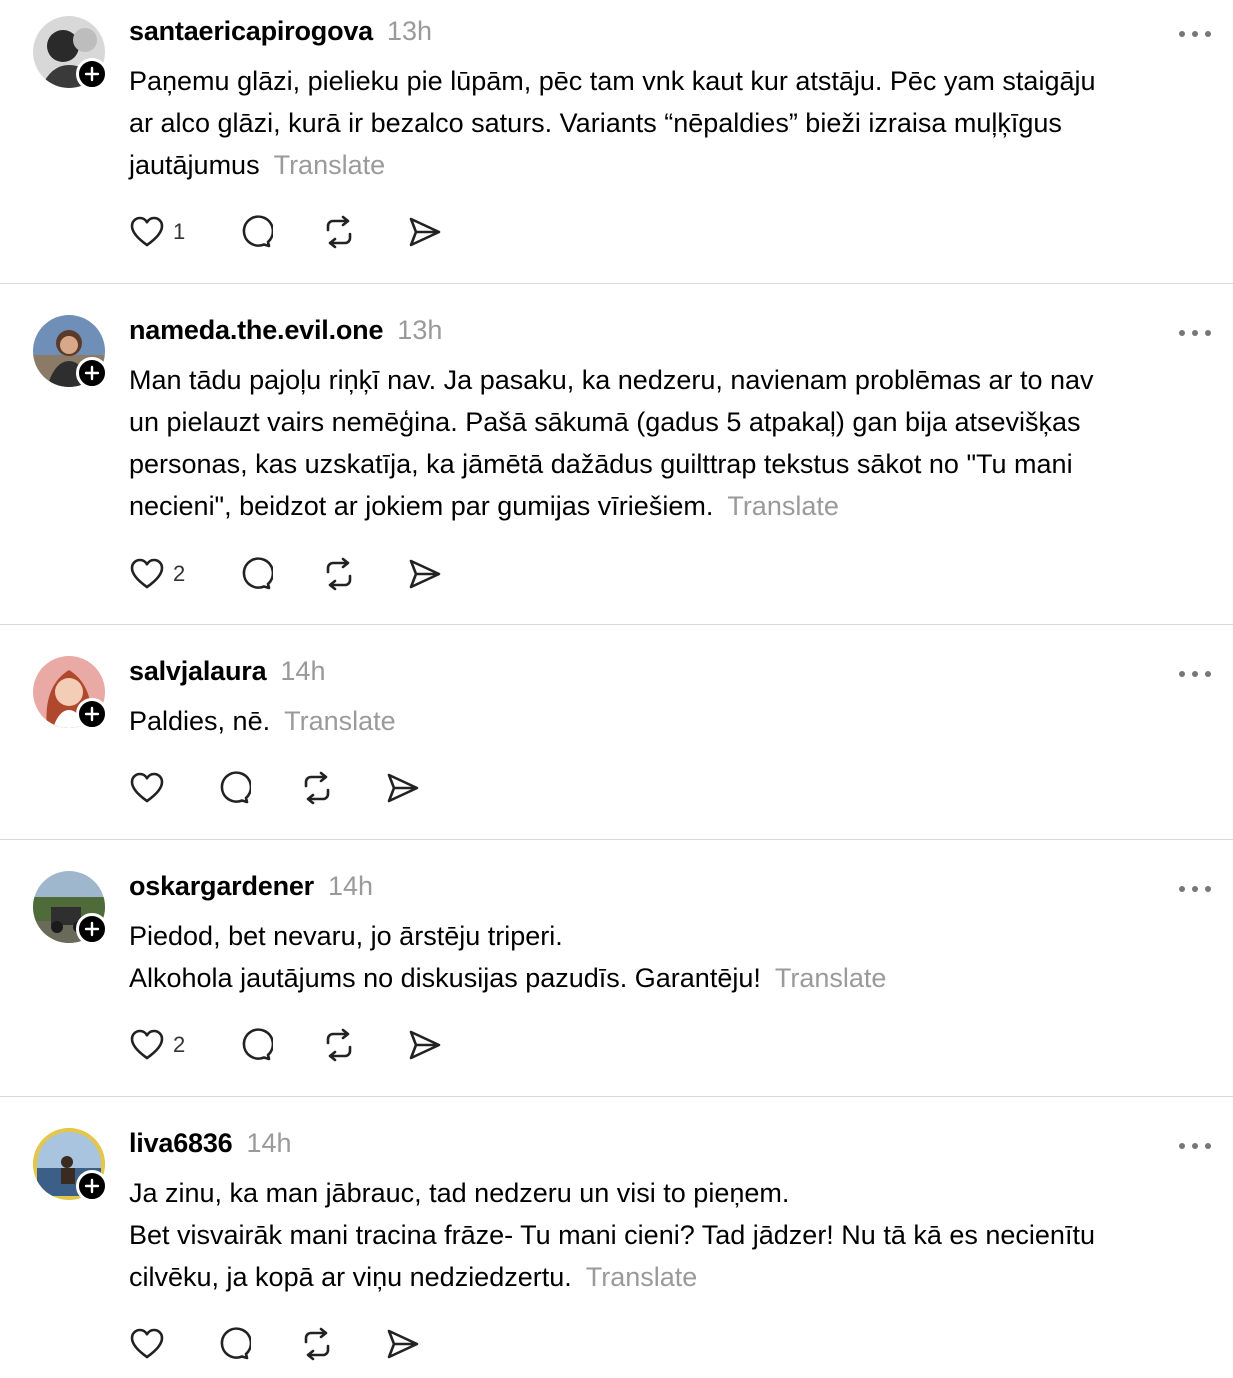 This screenshot has height=1378, width=1233. What do you see at coordinates (179, 231) in the screenshot?
I see `like-count: 1` at bounding box center [179, 231].